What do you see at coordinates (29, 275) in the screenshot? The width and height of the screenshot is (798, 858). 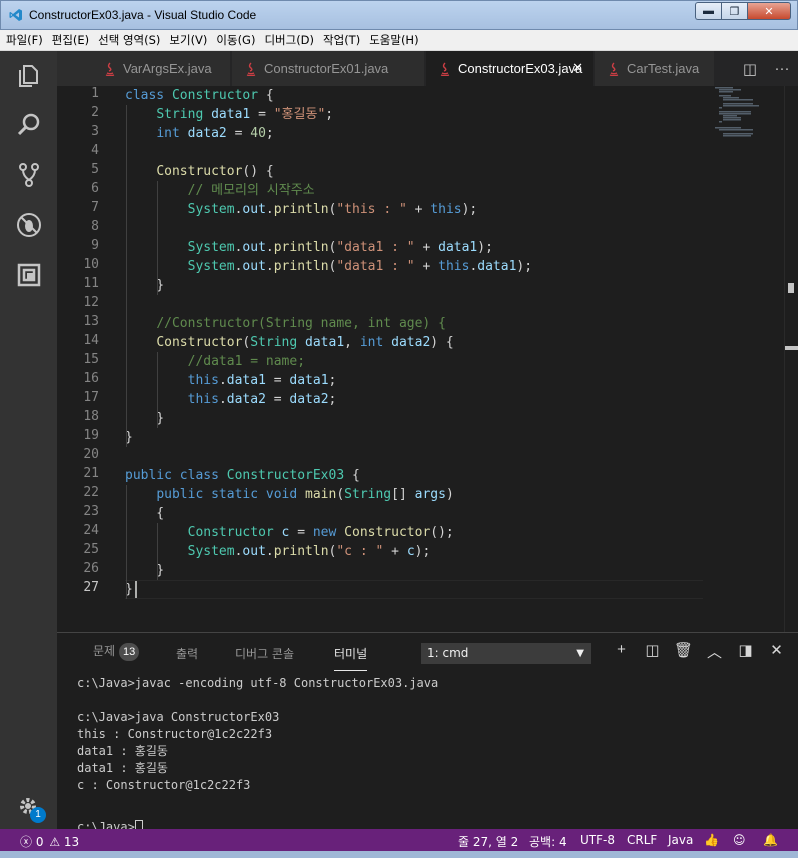 I see `extensions-icon` at bounding box center [29, 275].